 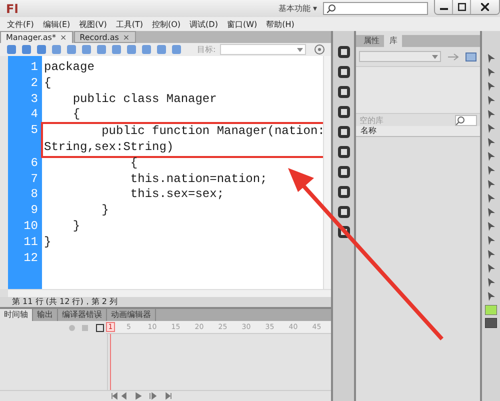 I want to click on column-header: 名称, so click(x=418, y=131).